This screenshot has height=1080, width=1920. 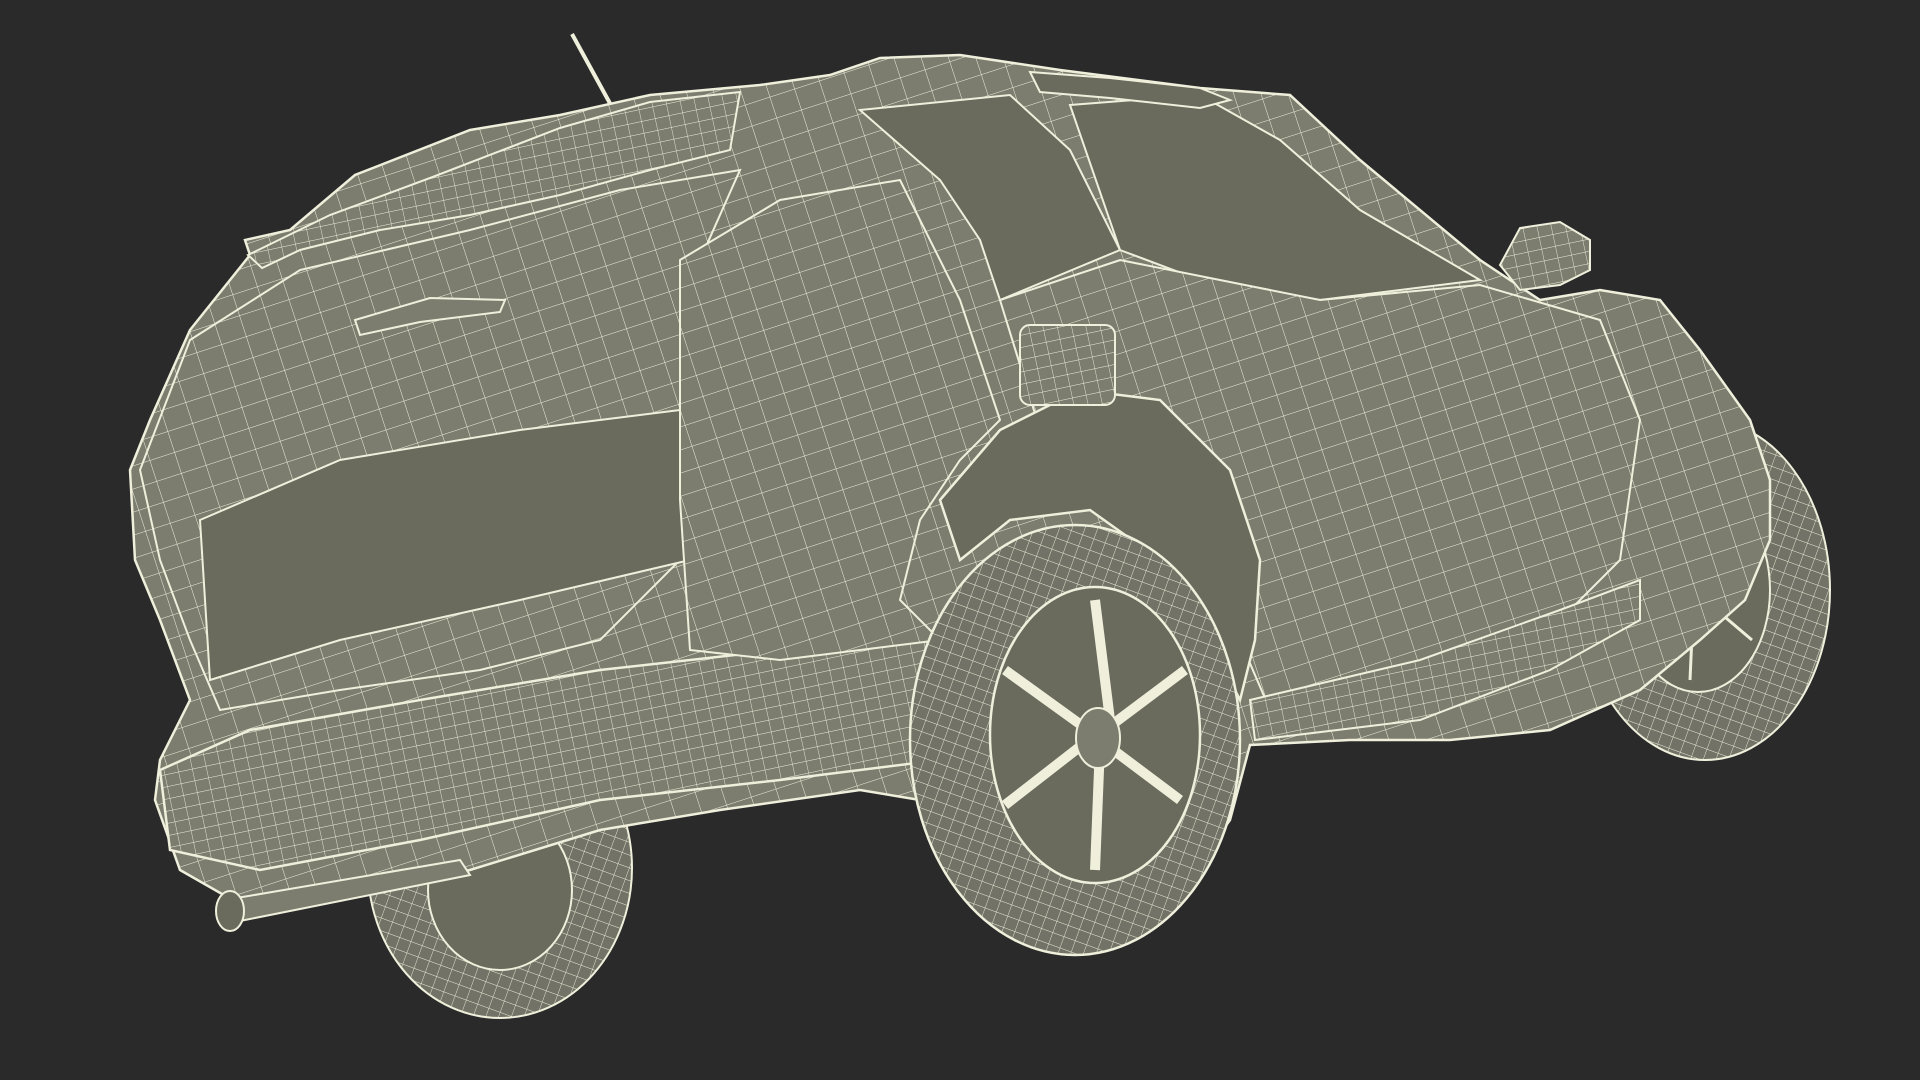 I want to click on side-mirror, so click(x=1544, y=256).